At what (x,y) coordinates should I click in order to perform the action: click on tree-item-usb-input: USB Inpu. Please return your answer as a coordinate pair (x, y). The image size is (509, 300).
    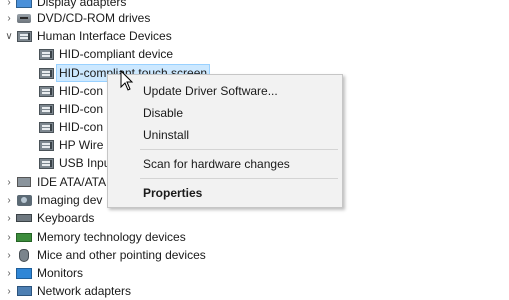
    Looking at the image, I should click on (74, 163).